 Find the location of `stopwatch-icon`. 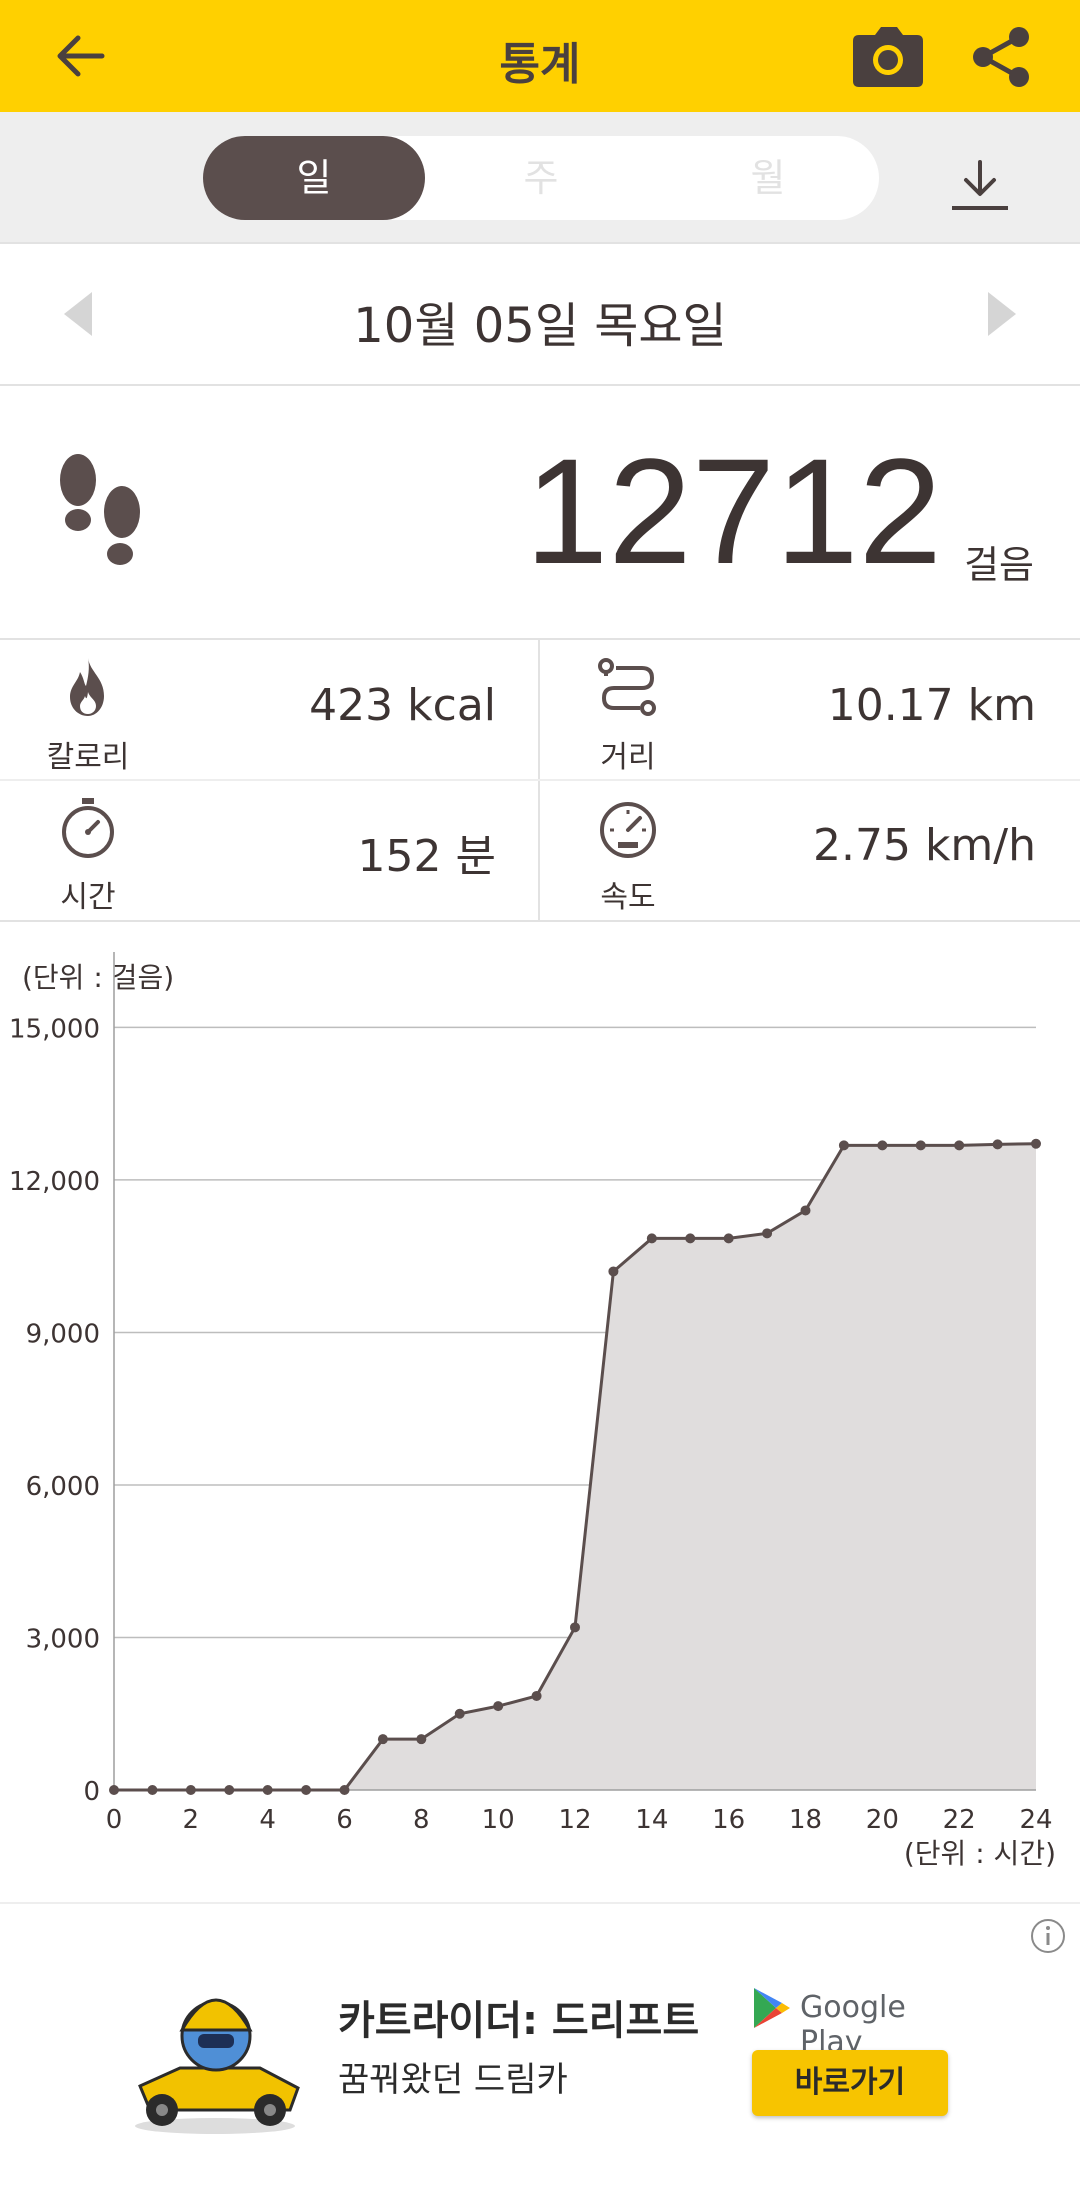

stopwatch-icon is located at coordinates (88, 828).